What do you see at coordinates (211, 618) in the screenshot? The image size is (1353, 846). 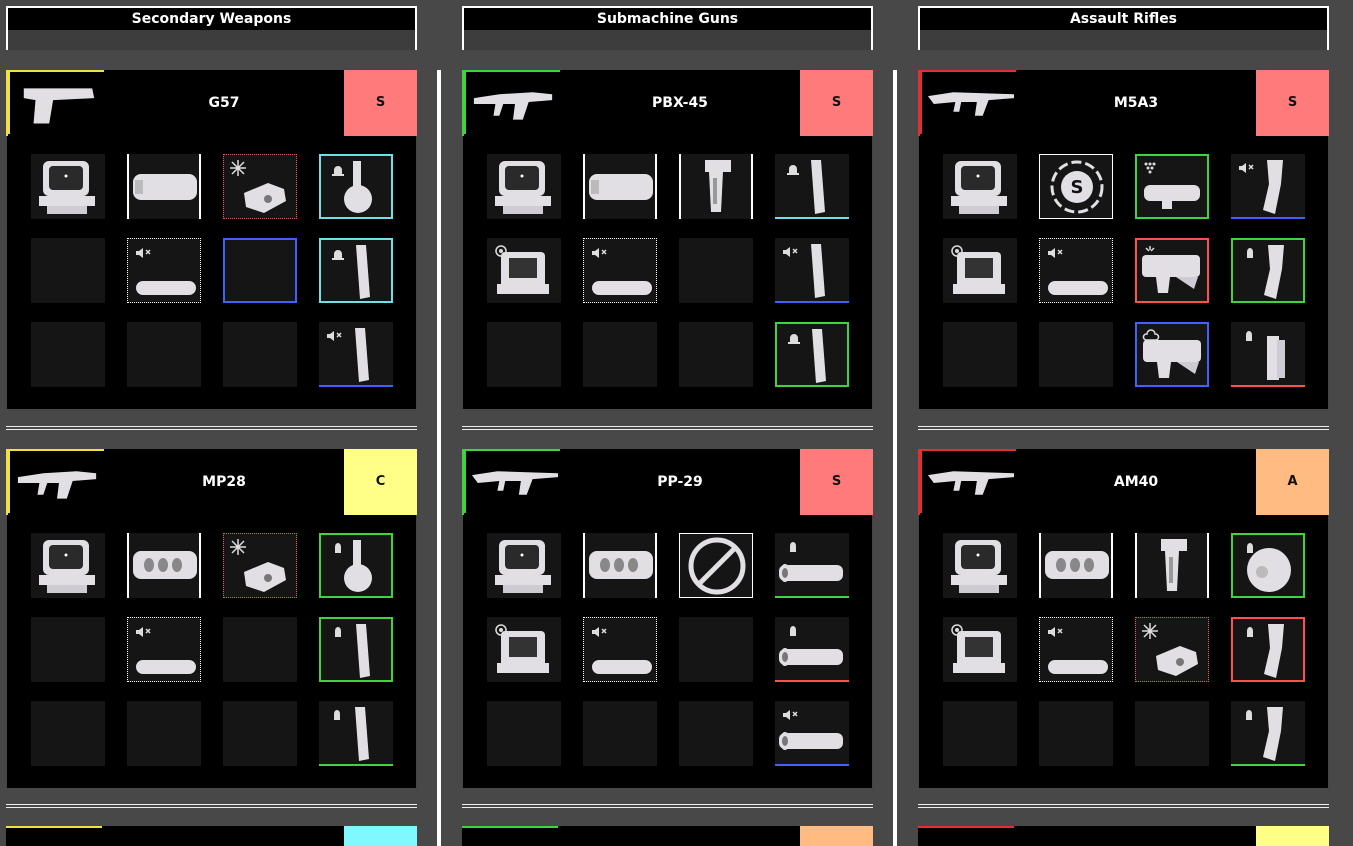 I see `weapon-card: MP28 C` at bounding box center [211, 618].